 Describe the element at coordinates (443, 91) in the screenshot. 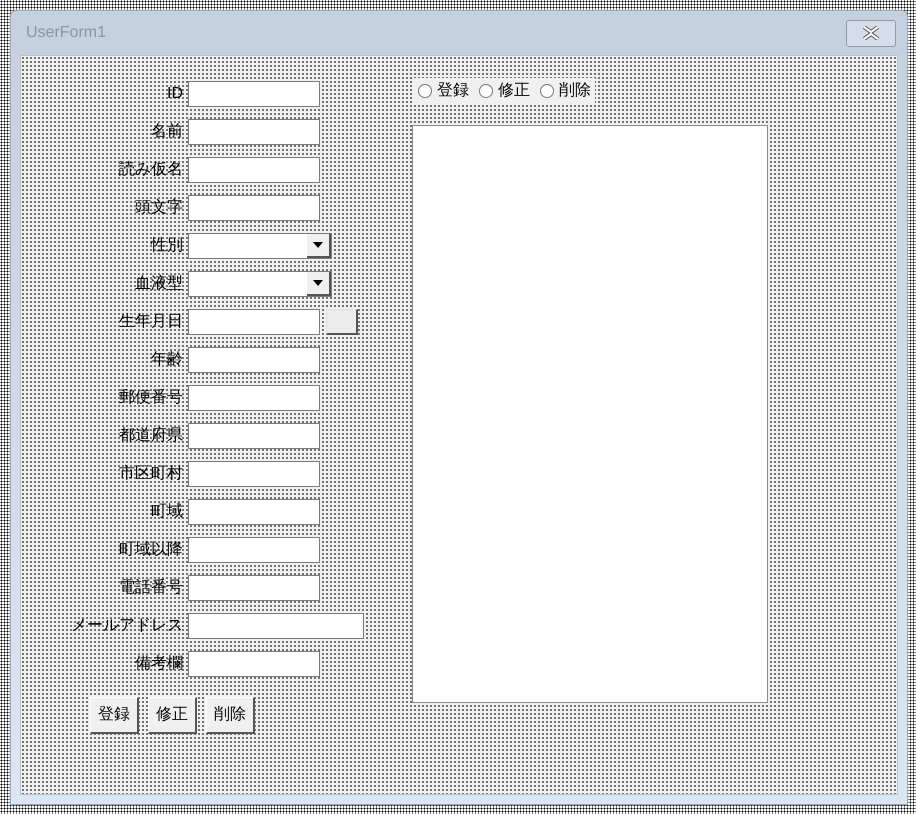

I see `radio-option: 登録` at that location.